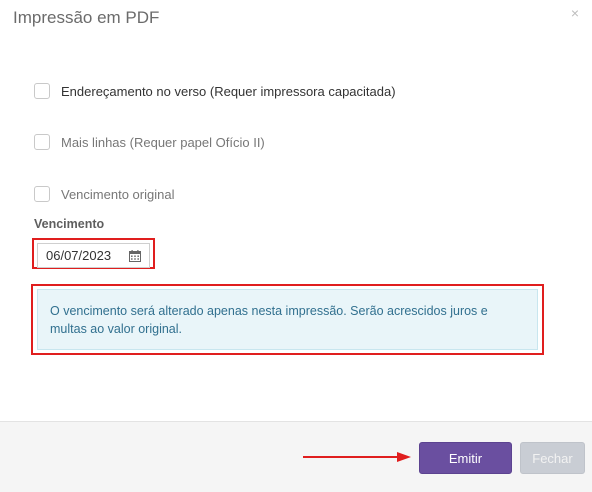 The image size is (592, 492). I want to click on option-more-lines: Mais linhas (Requer papel Ofício II), so click(149, 142).